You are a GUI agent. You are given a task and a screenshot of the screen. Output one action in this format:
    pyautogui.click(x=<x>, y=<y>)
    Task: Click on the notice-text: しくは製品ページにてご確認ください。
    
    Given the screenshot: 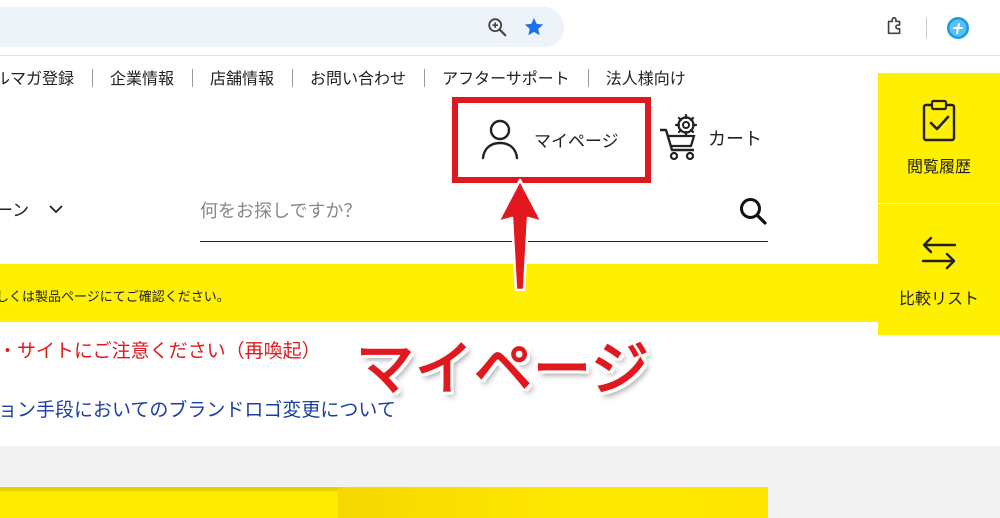 What is the action you would take?
    pyautogui.click(x=115, y=297)
    